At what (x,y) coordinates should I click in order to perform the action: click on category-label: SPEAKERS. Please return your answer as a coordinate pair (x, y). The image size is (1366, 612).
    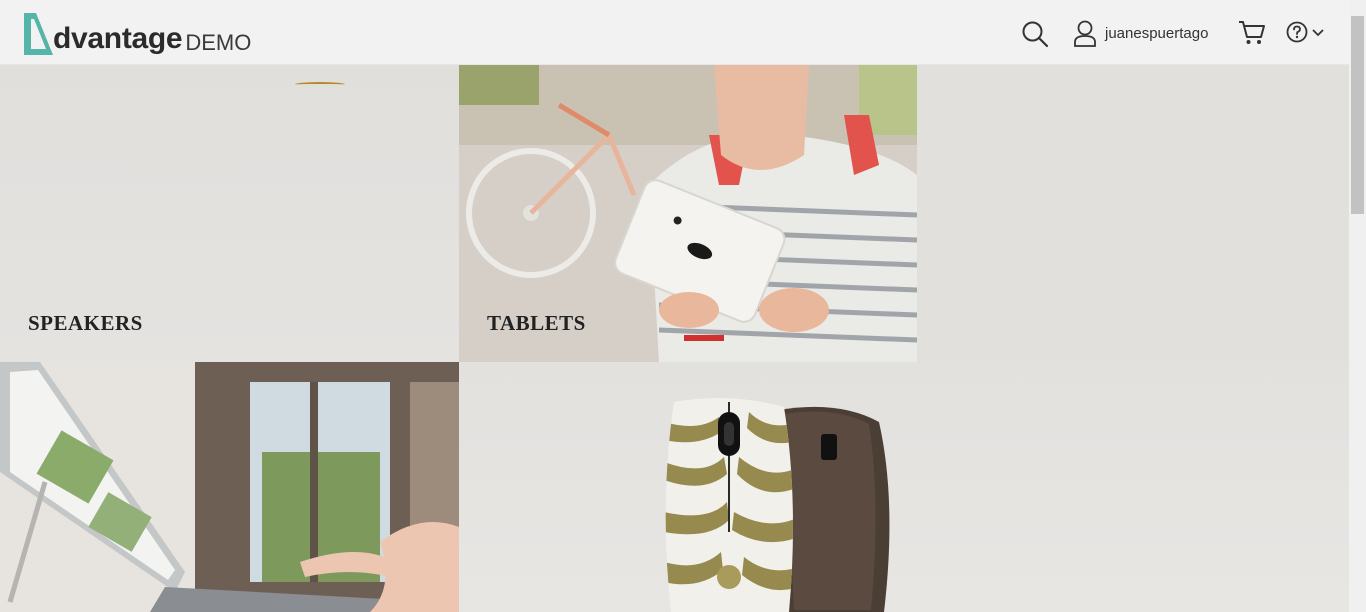
    Looking at the image, I should click on (85, 323).